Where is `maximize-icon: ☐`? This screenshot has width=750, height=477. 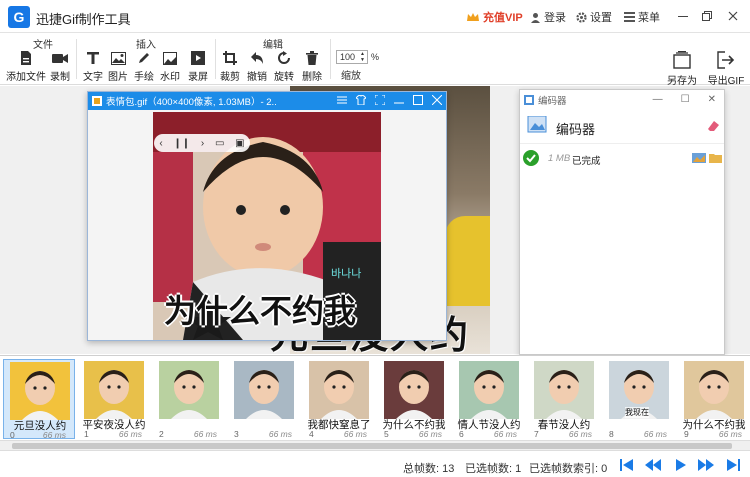
maximize-icon: ☐ is located at coordinates (685, 99).